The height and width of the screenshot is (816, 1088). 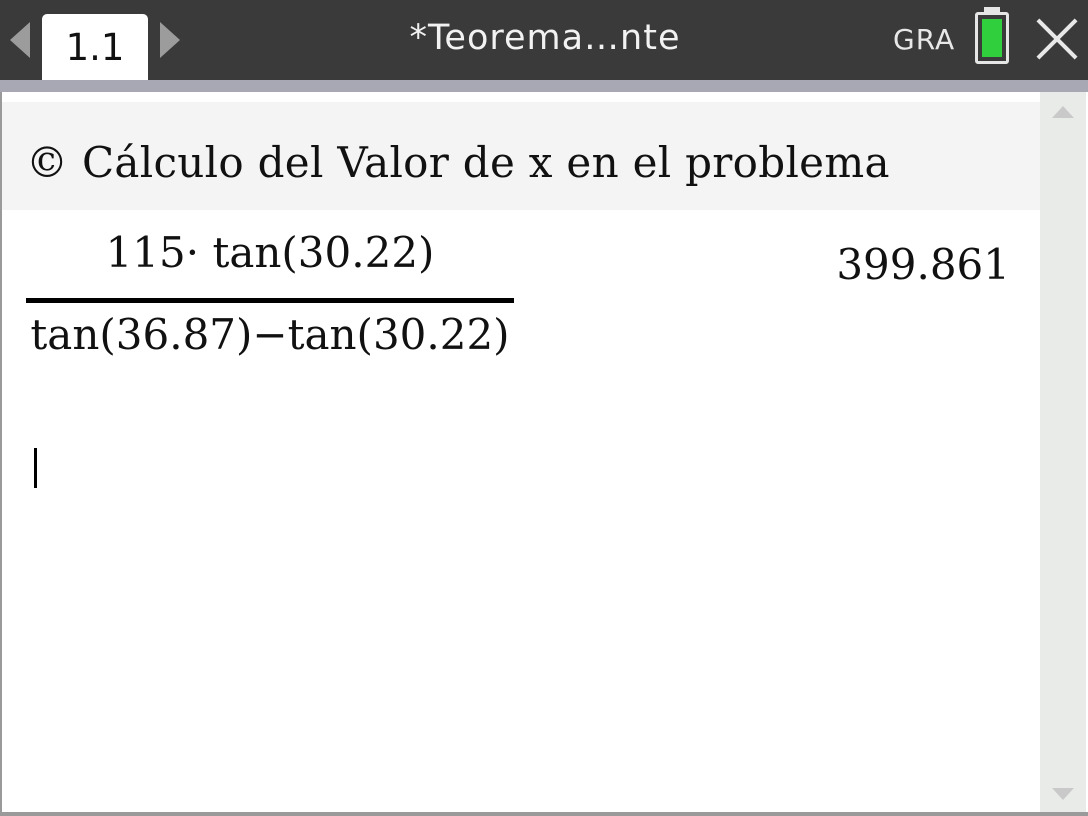 I want to click on title-bar: 1.1 *Teorema…nte GRA, so click(x=544, y=45).